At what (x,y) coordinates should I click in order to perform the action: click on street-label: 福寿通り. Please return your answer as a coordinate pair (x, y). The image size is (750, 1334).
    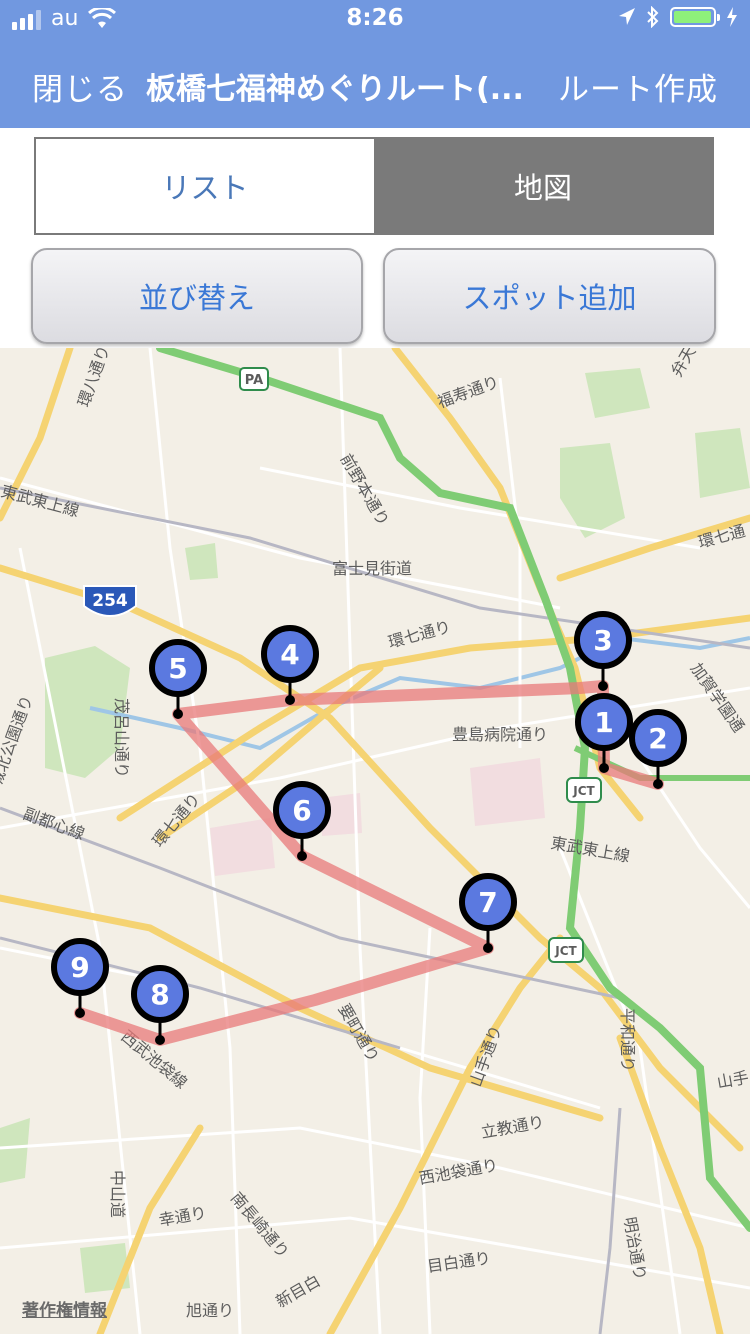
    Looking at the image, I should click on (468, 392).